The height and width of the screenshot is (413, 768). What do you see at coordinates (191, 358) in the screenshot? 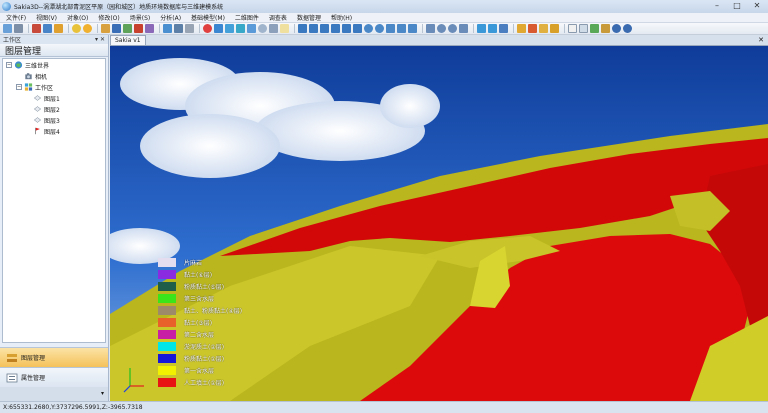
I see `legend-item: 粉质黏土(①层)` at bounding box center [191, 358].